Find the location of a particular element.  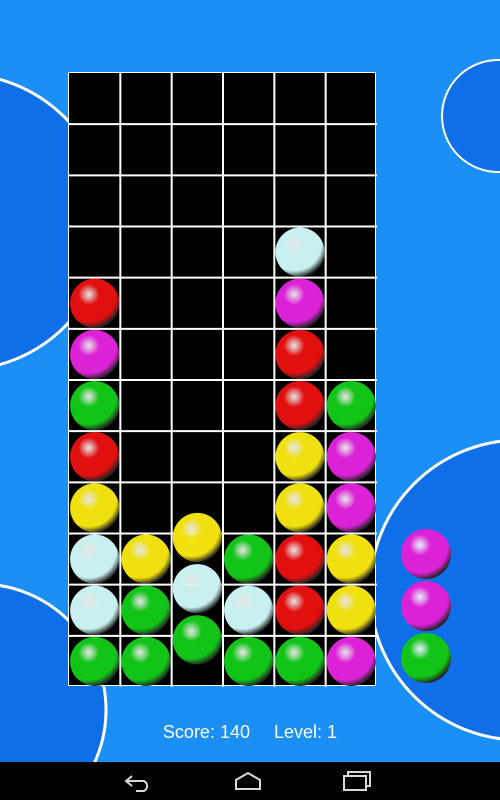

recent-apps-button is located at coordinates (356, 781).